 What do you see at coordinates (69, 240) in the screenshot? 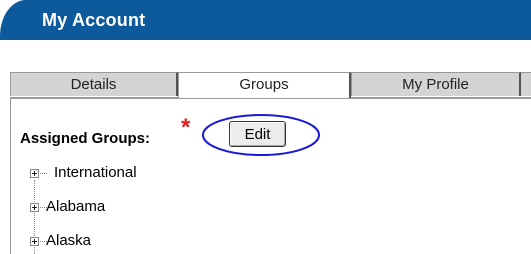
I see `tree-item-label: Alaska` at bounding box center [69, 240].